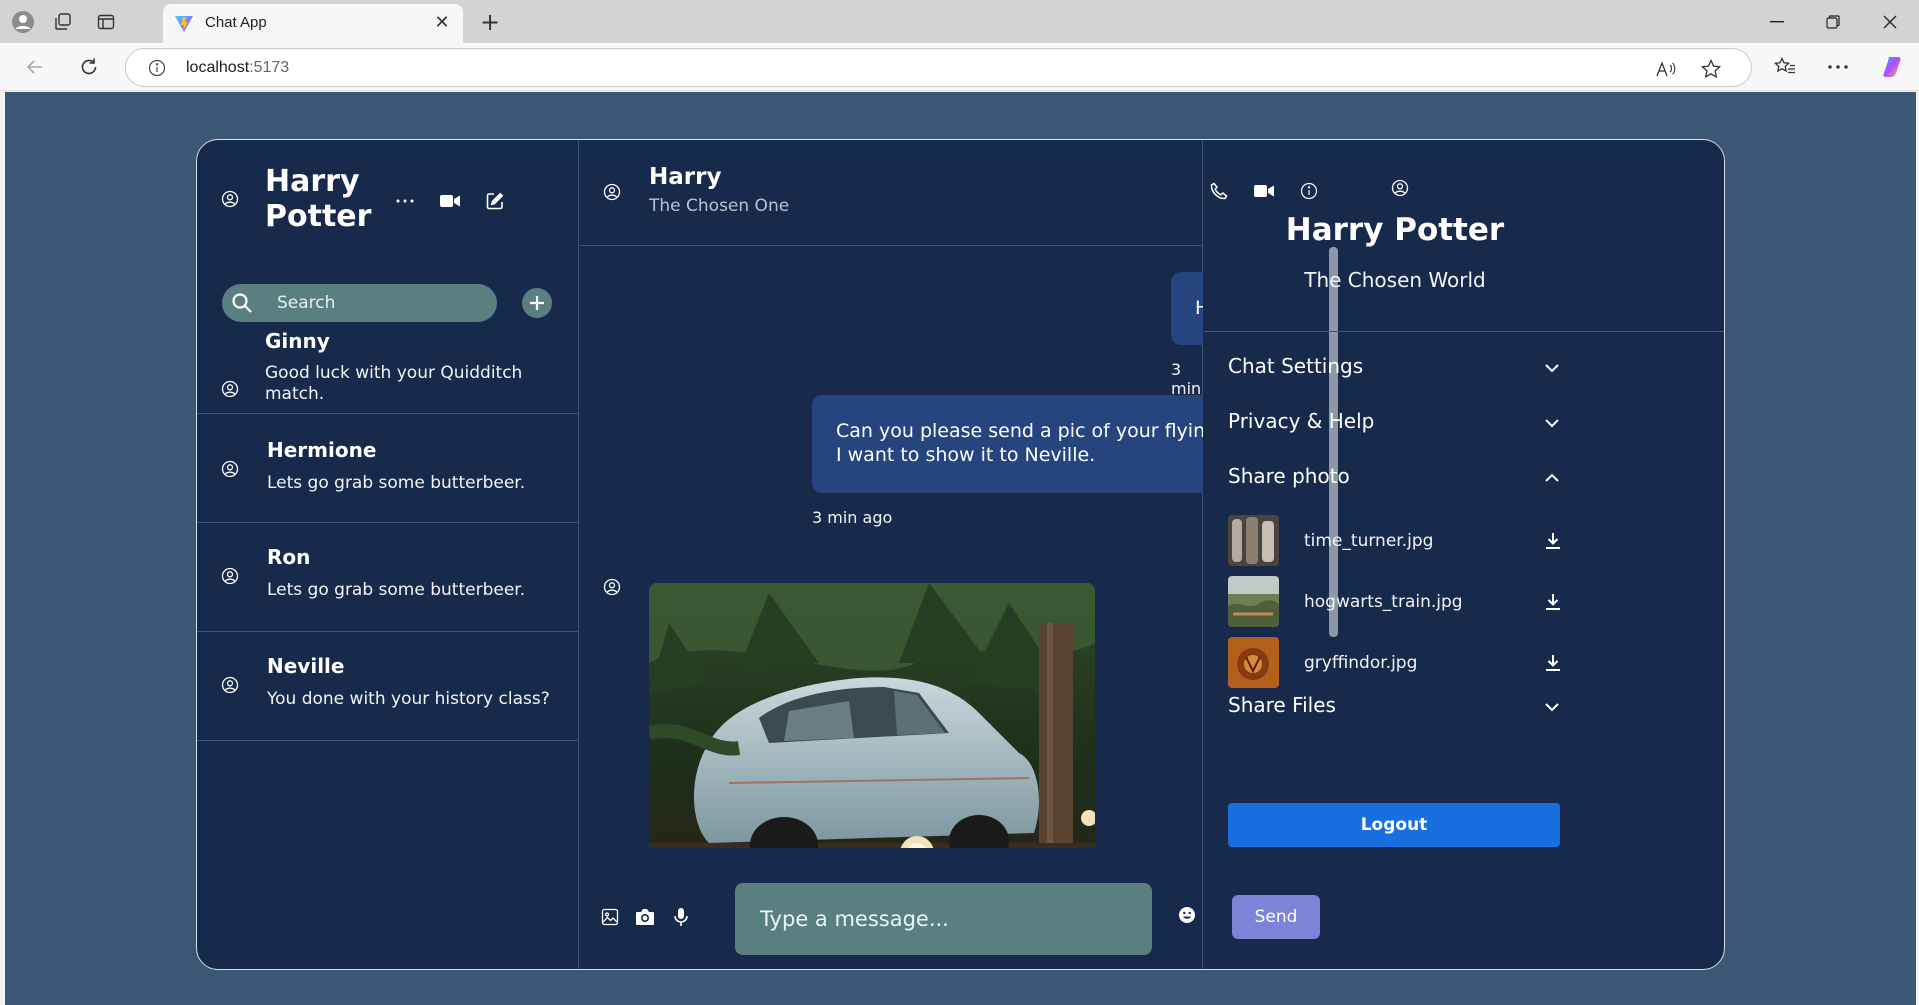  What do you see at coordinates (1282, 705) in the screenshot?
I see `share-files-section: Share Files` at bounding box center [1282, 705].